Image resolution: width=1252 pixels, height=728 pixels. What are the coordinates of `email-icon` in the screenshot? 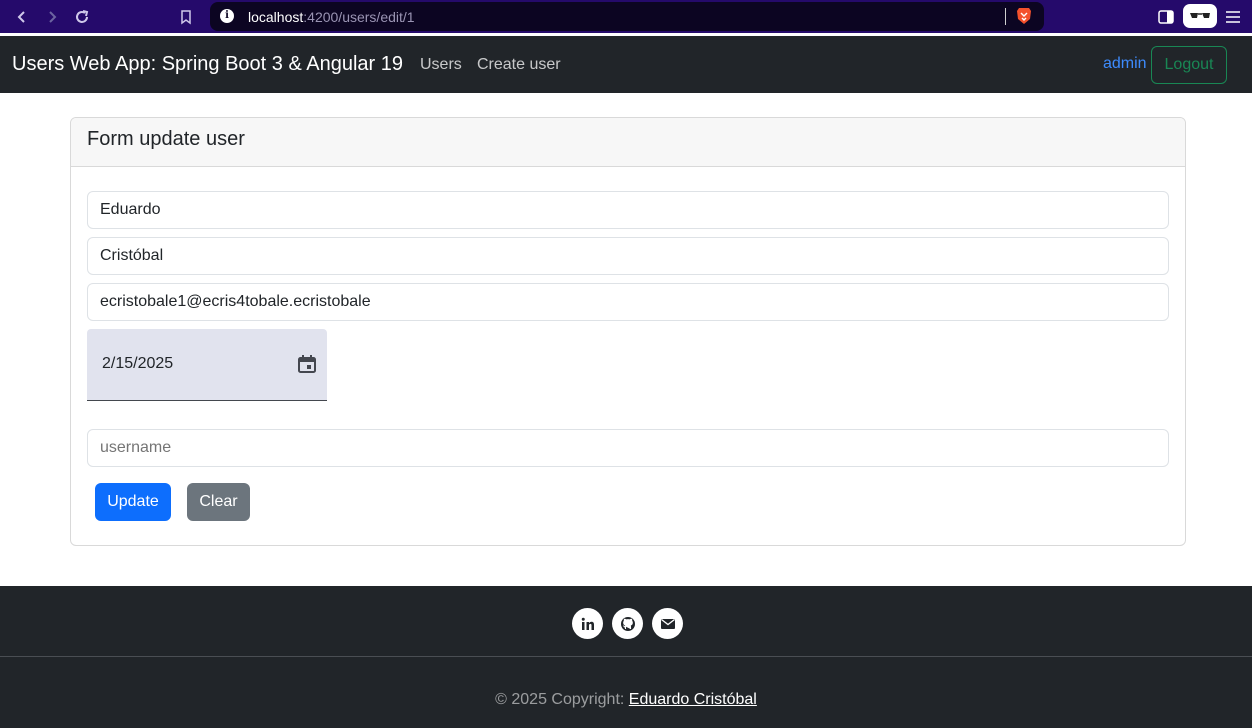 It's located at (667, 623).